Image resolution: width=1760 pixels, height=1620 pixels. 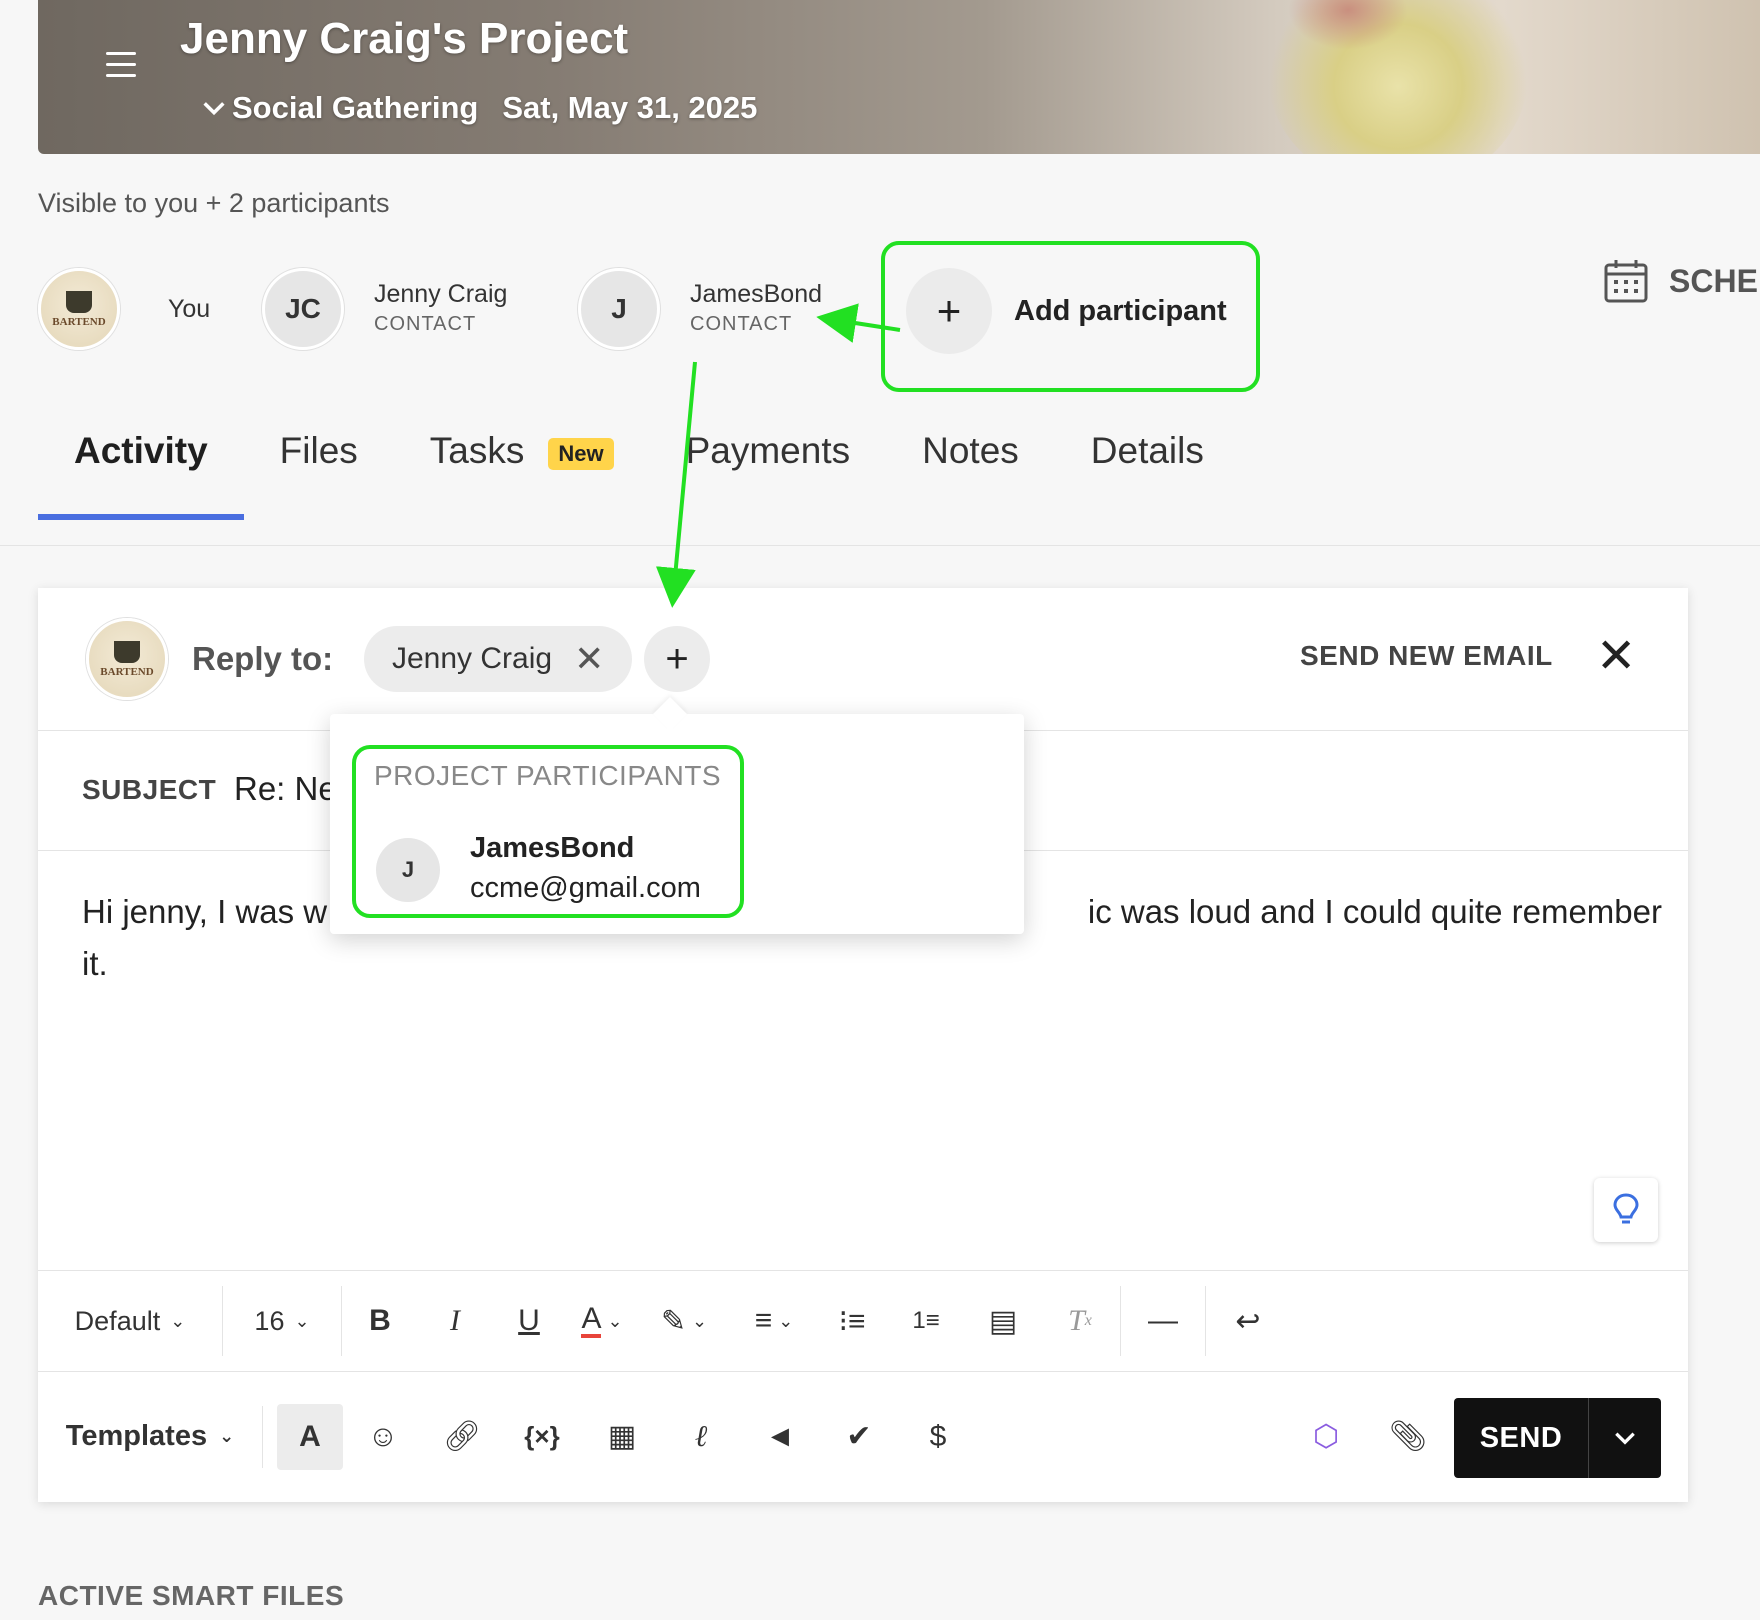 What do you see at coordinates (383, 1437) in the screenshot?
I see `emoji-icon: ☺` at bounding box center [383, 1437].